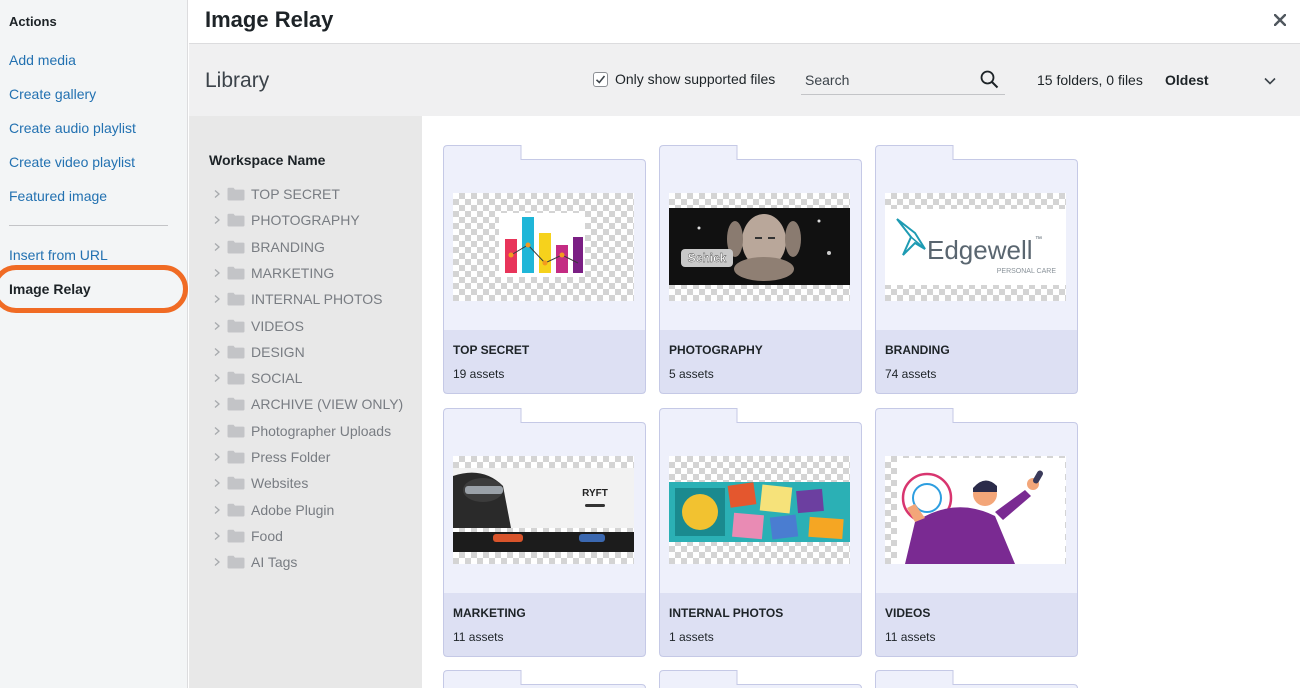  I want to click on tree-folder-label: BRANDING, so click(288, 246).